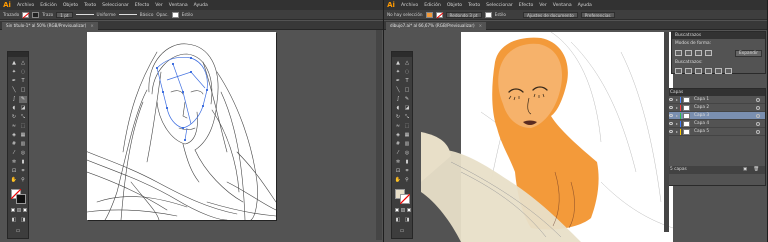 The width and height of the screenshot is (768, 242). What do you see at coordinates (716, 100) in the screenshot?
I see `layer-row: ▸ Capa 1` at bounding box center [716, 100].